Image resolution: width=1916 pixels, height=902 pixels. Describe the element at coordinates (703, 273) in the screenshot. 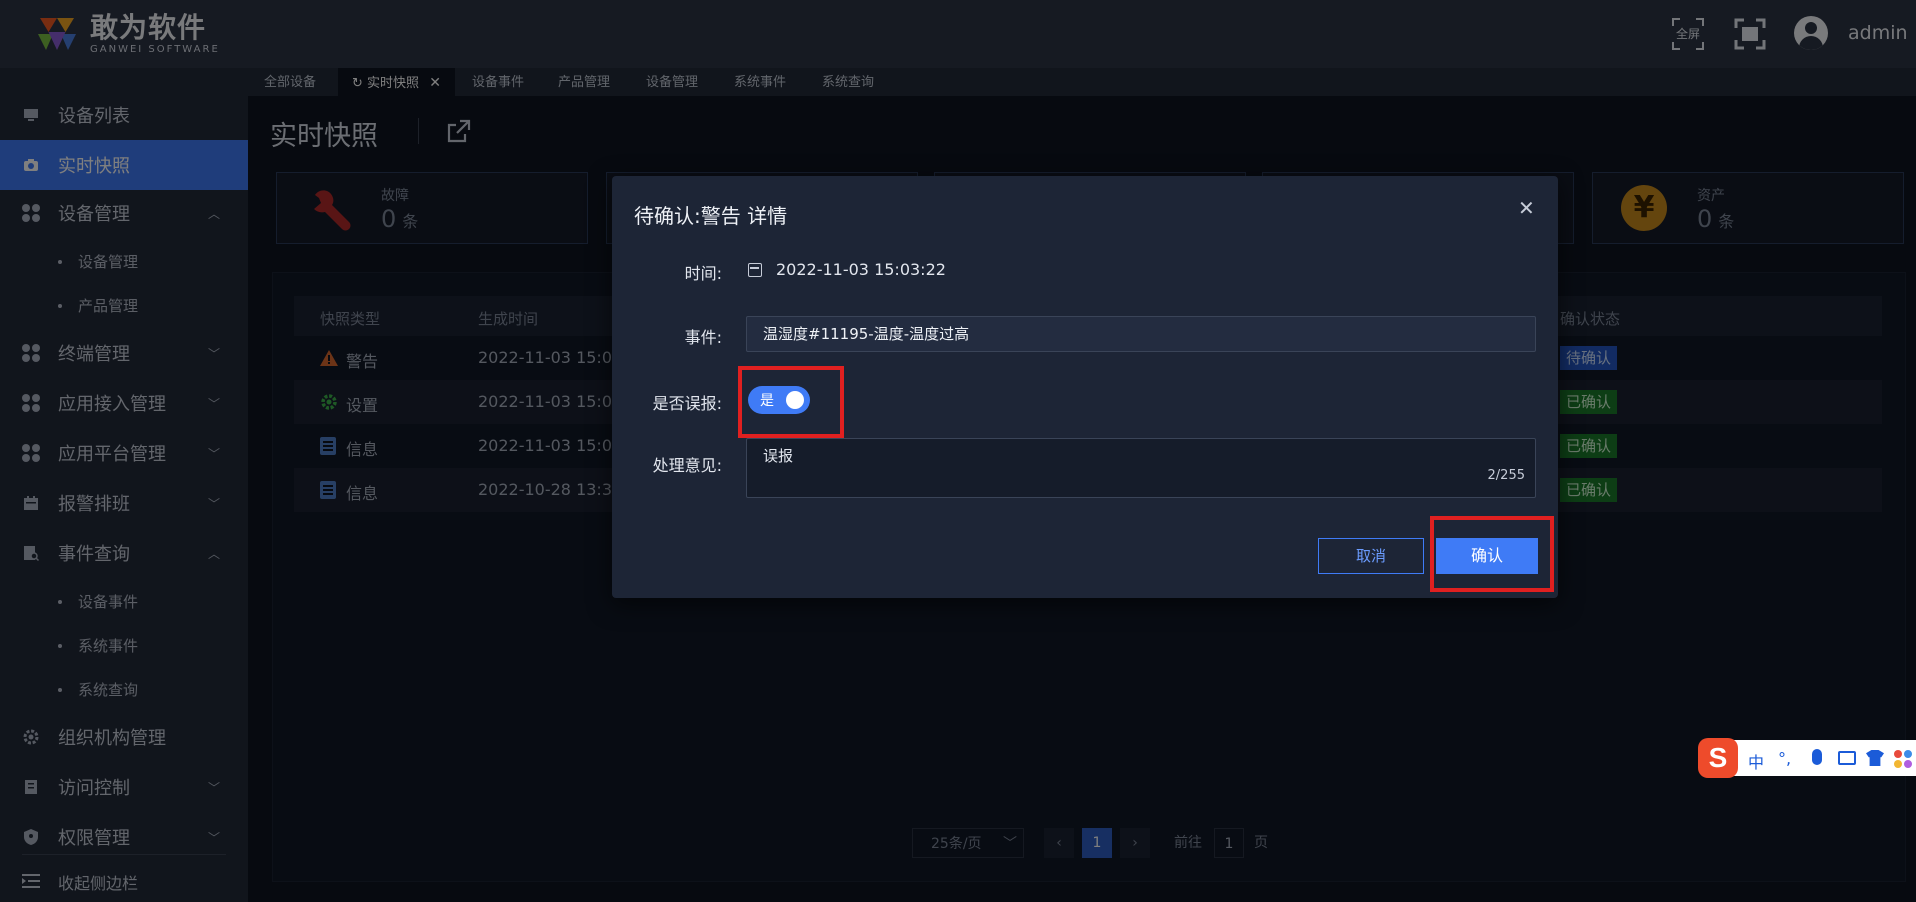

I see `time-label: 时间:` at that location.